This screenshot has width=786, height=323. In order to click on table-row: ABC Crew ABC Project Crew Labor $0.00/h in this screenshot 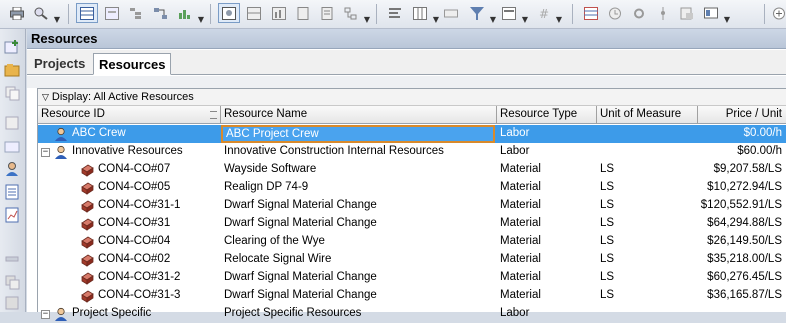, I will do `click(412, 134)`.